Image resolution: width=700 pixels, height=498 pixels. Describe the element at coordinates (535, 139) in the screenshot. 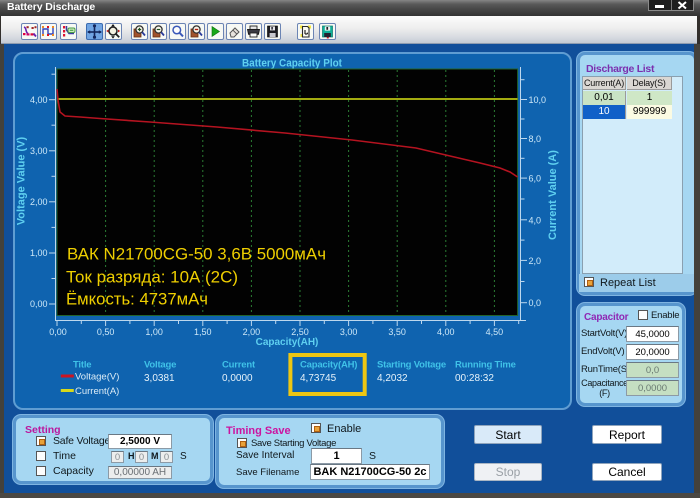

I see `svg-text: 8,0` at that location.